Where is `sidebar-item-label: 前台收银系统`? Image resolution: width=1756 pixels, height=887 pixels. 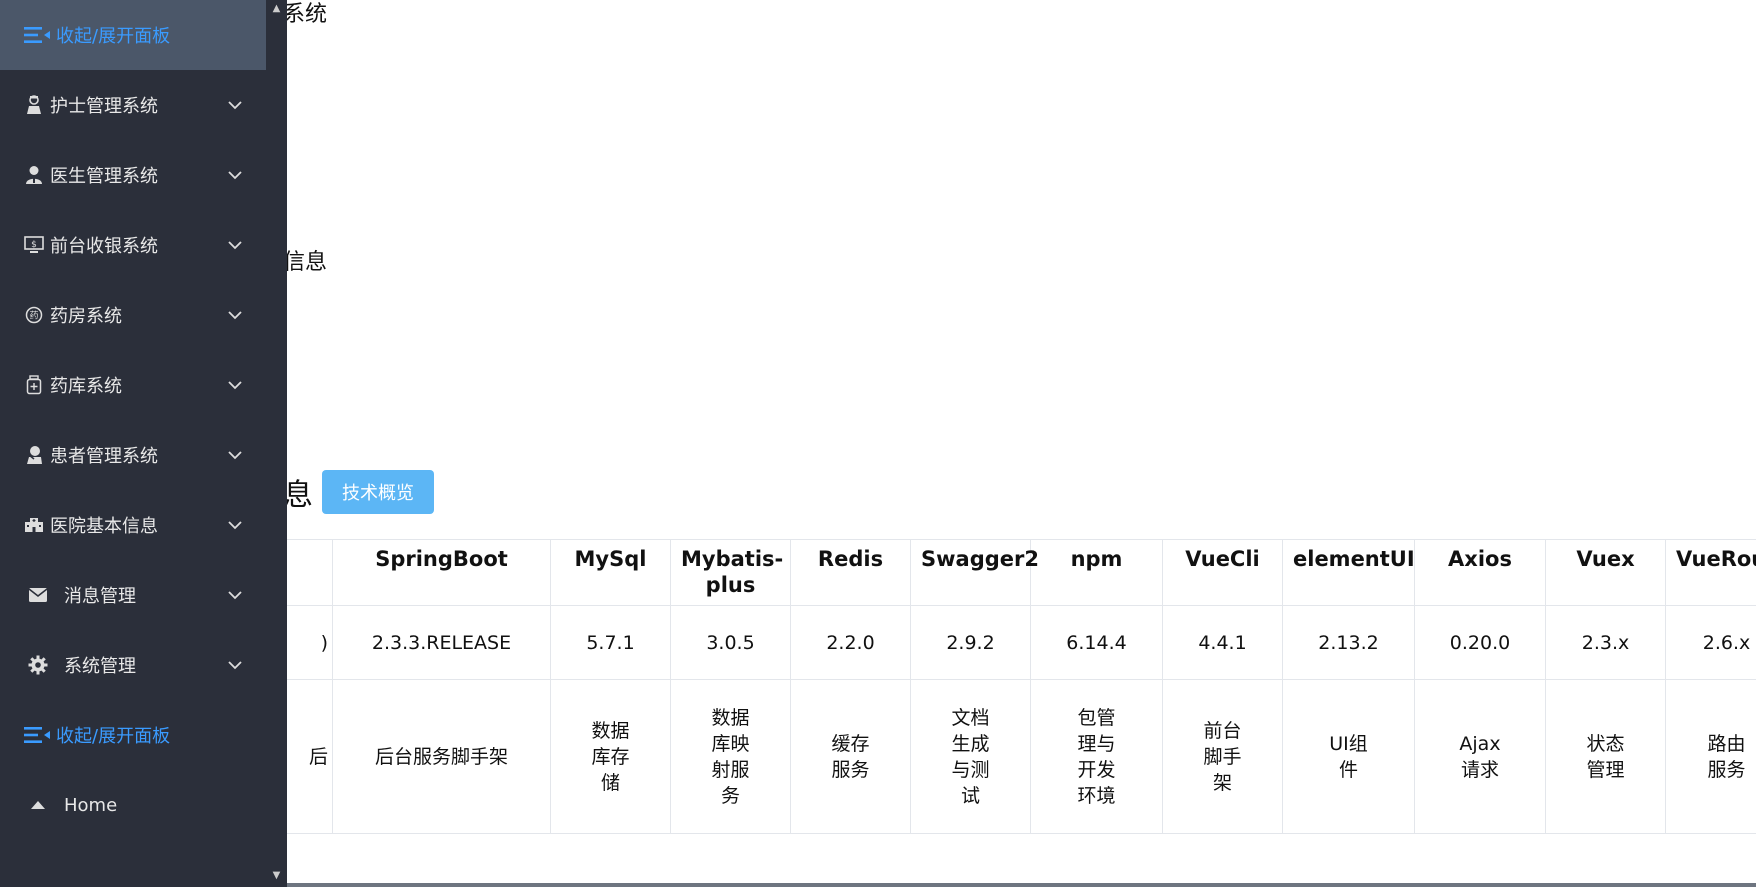 sidebar-item-label: 前台收银系统 is located at coordinates (104, 246).